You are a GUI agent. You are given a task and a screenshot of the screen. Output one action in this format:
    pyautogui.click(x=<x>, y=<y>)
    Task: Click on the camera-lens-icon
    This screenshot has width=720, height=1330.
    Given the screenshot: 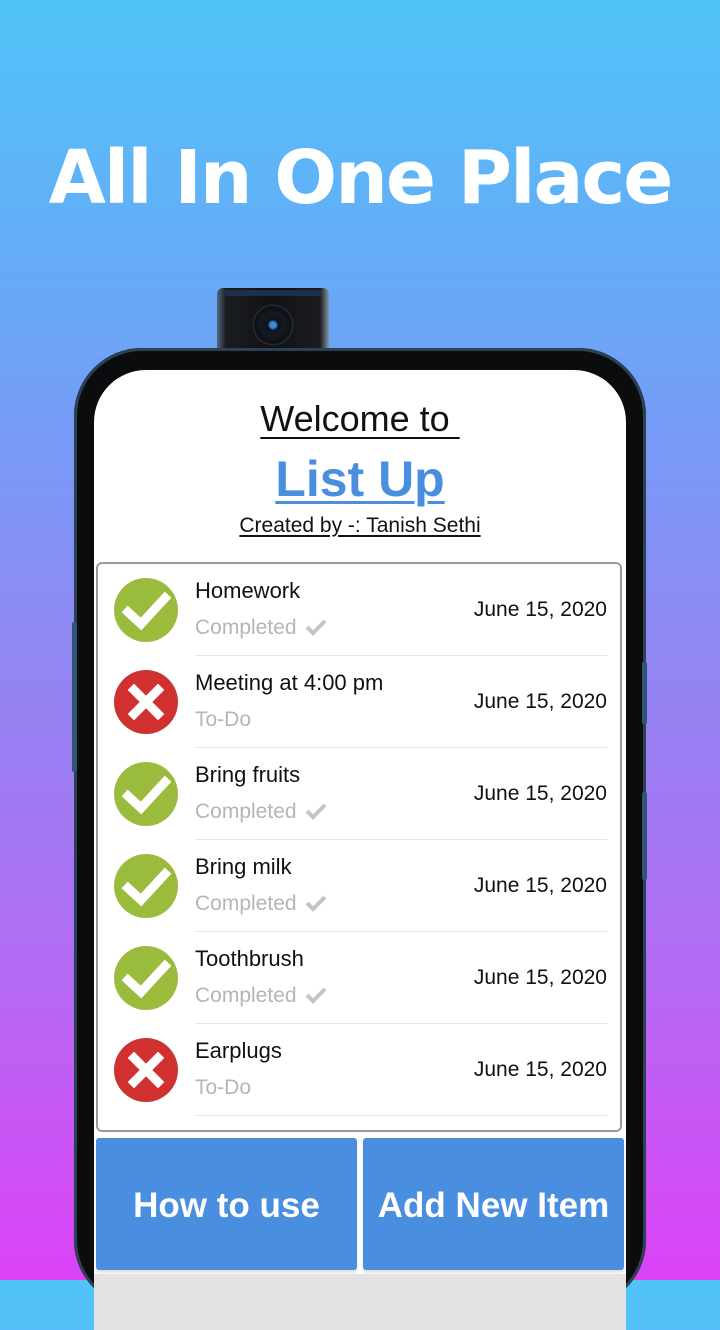 What is the action you would take?
    pyautogui.click(x=273, y=325)
    